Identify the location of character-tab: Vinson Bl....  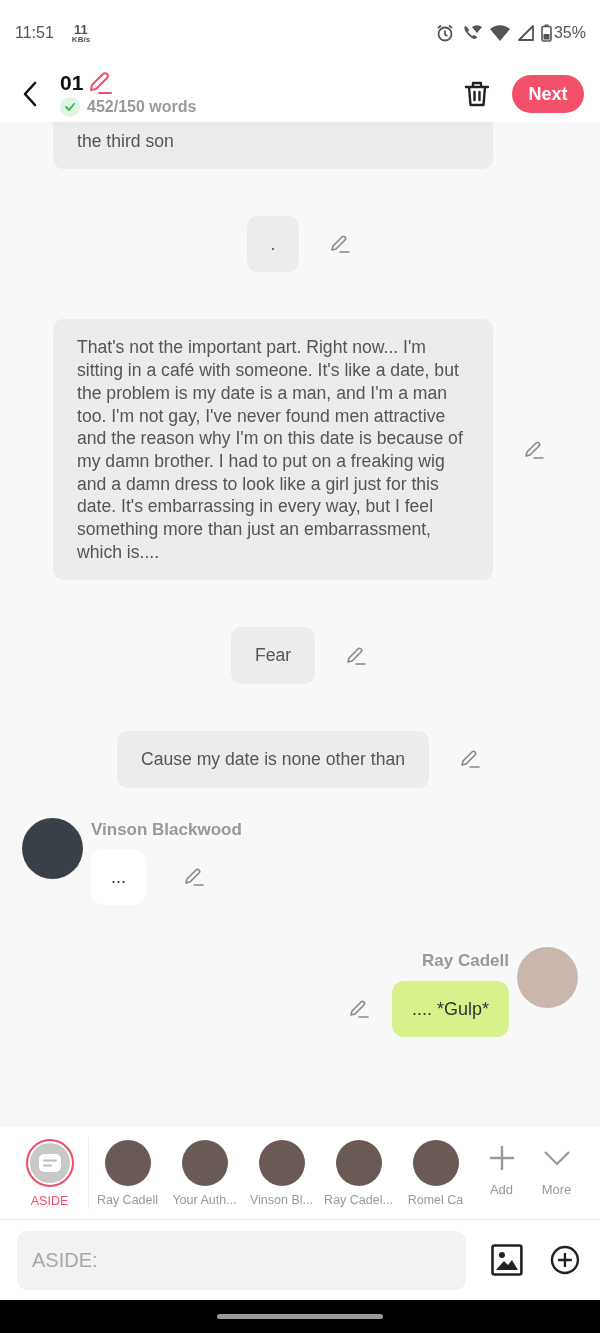
(281, 1173).